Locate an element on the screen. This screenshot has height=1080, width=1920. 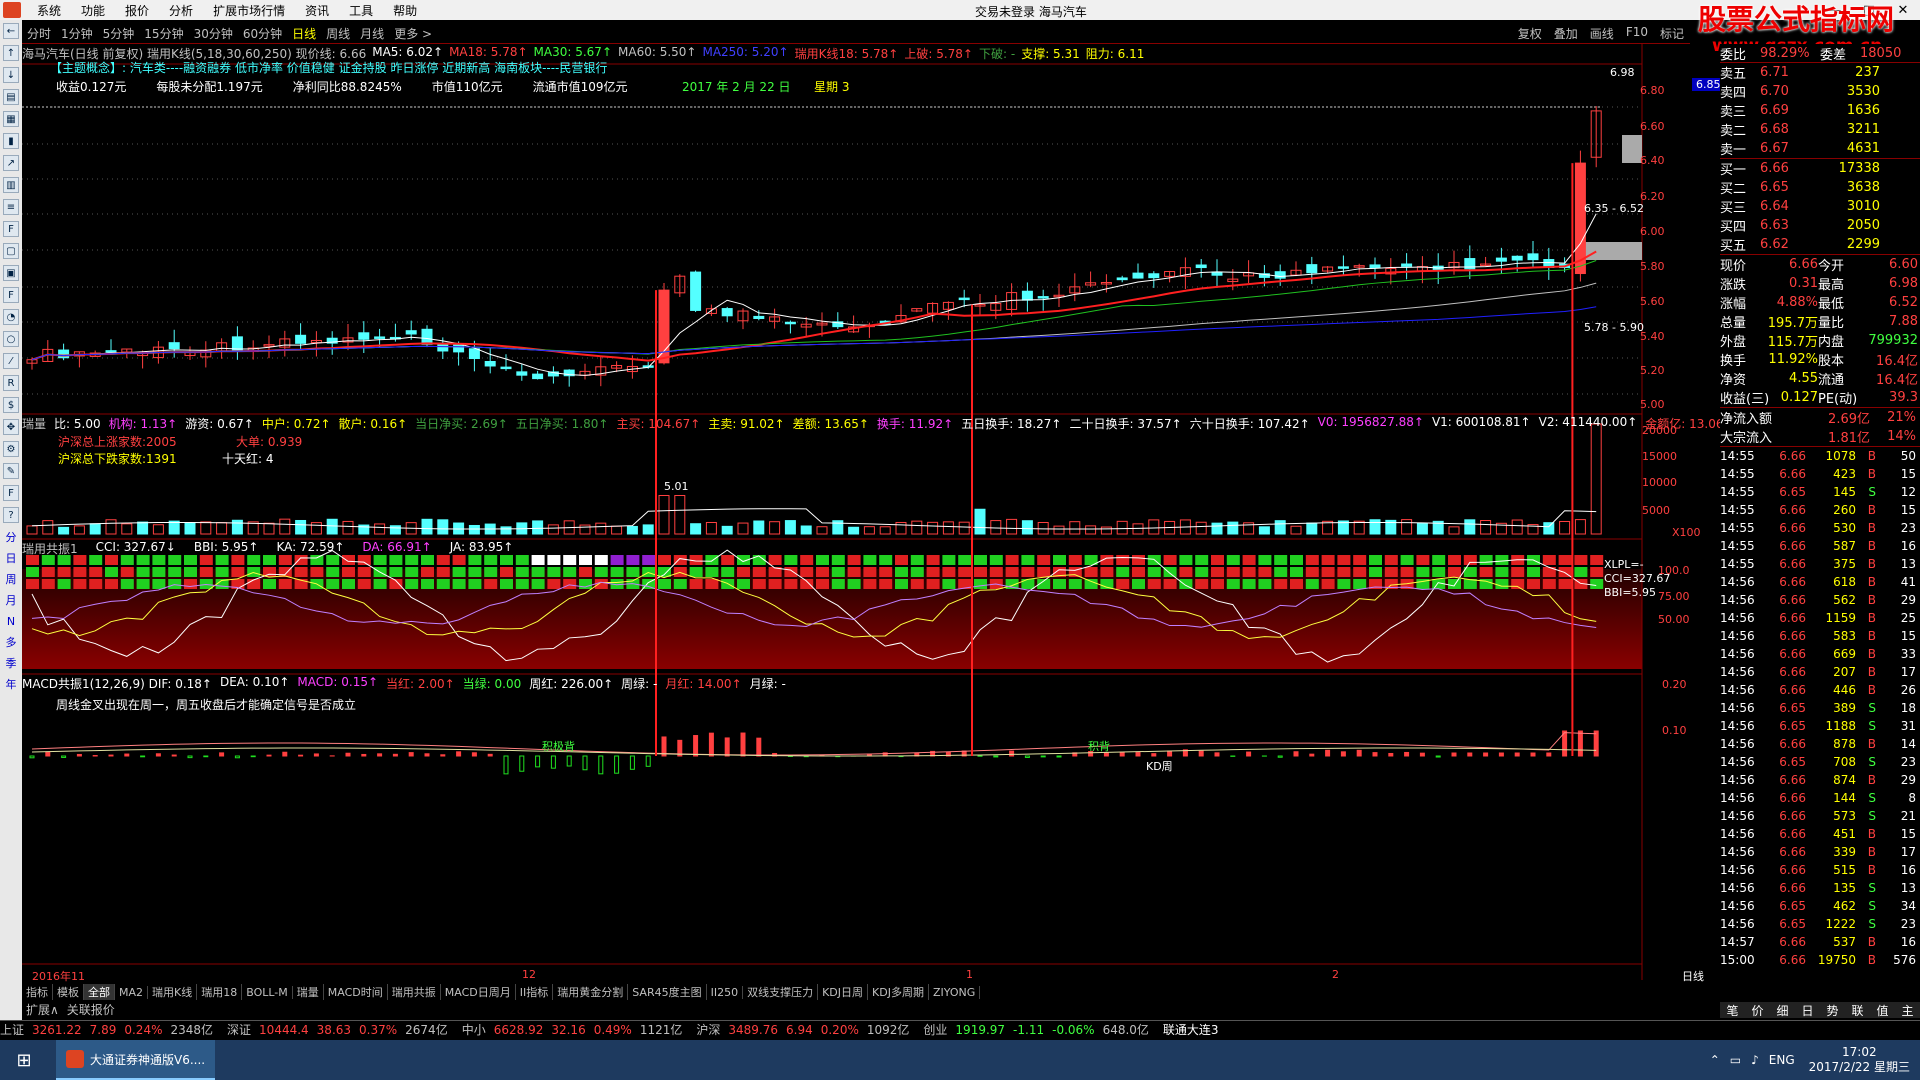
kline-icon: ▮ is located at coordinates (11, 141).